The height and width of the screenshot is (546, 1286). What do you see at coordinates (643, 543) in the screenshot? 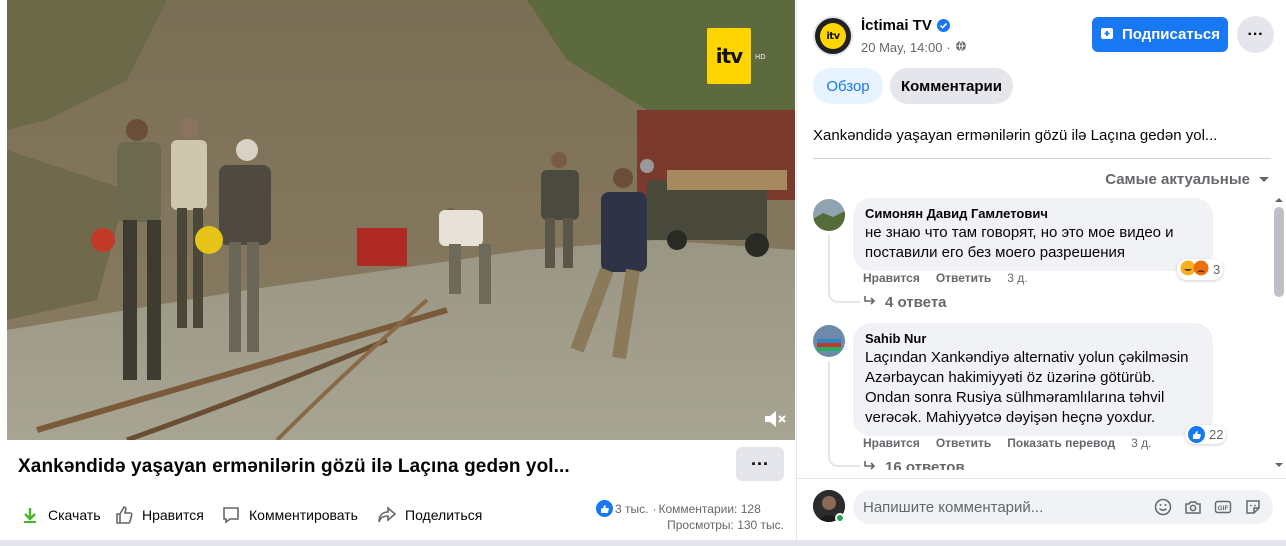
I see `bottom-strip` at bounding box center [643, 543].